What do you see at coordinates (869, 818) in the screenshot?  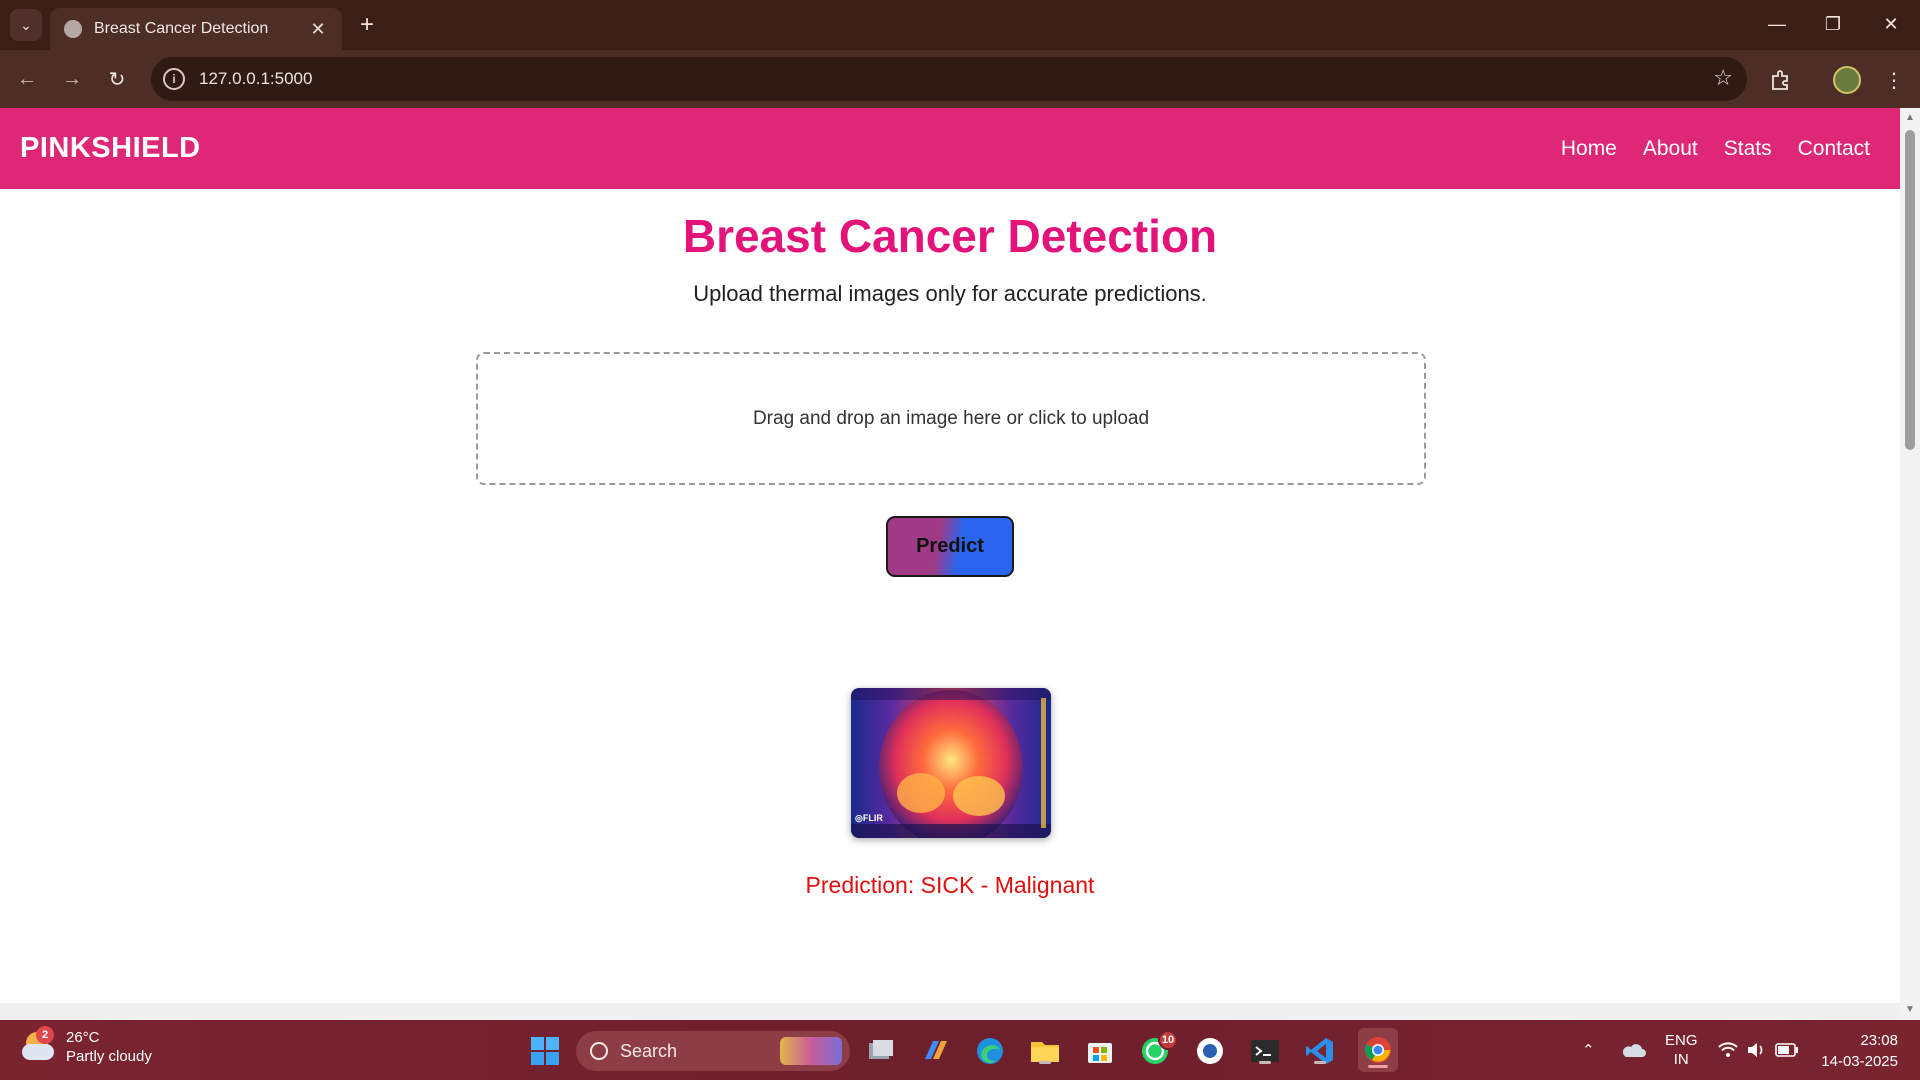 I see `flir-logo: ◎FLIR` at bounding box center [869, 818].